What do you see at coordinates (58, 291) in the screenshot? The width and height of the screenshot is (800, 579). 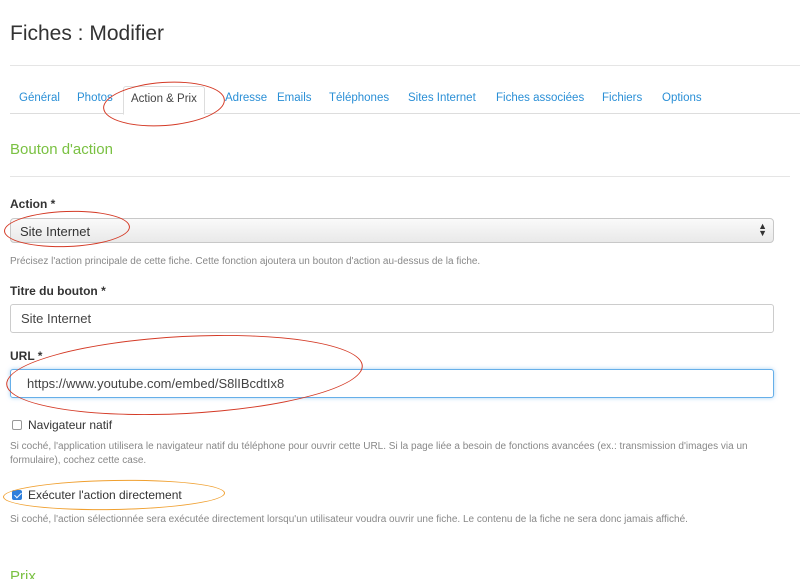 I see `button-title-label: Titre du bouton *` at bounding box center [58, 291].